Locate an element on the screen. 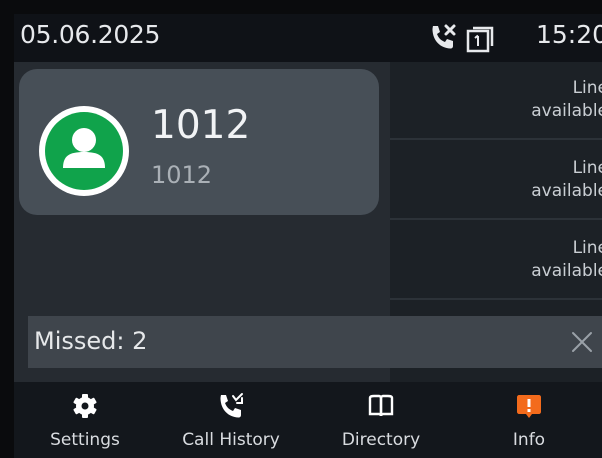  directory-book-icon is located at coordinates (381, 405).